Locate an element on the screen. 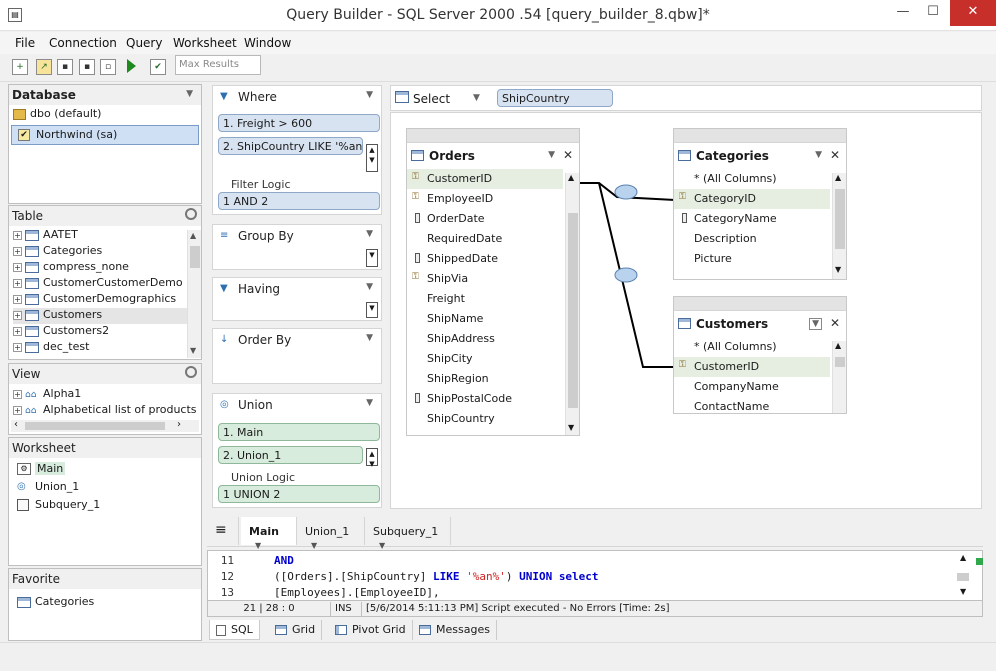  tab-messages: Messages is located at coordinates (455, 630).